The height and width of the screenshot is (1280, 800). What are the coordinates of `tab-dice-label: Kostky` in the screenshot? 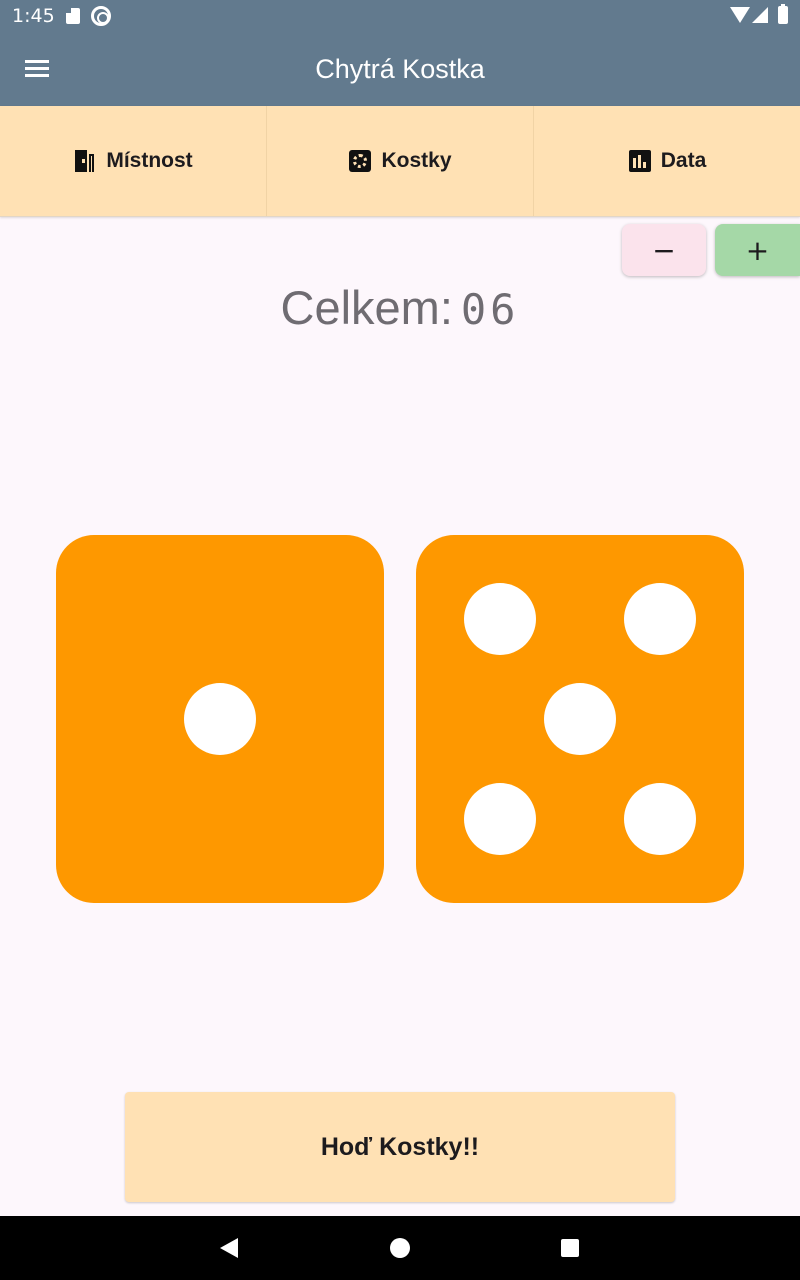 It's located at (416, 160).